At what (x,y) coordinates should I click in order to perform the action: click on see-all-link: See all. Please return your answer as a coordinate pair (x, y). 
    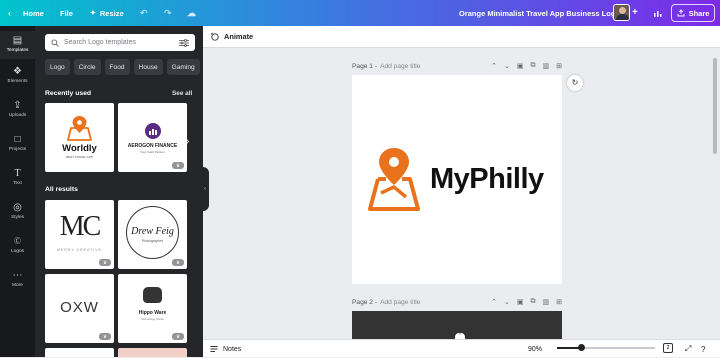
    Looking at the image, I should click on (182, 93).